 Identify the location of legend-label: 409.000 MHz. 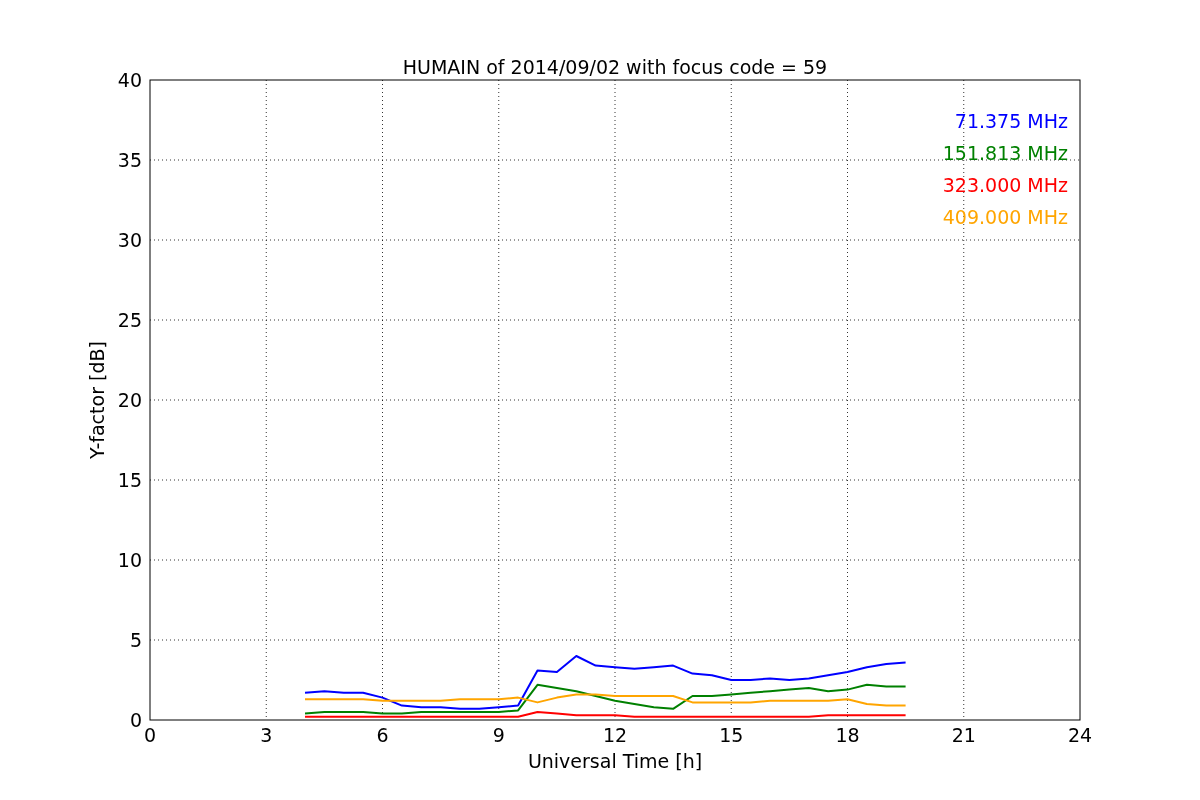
(1005, 217).